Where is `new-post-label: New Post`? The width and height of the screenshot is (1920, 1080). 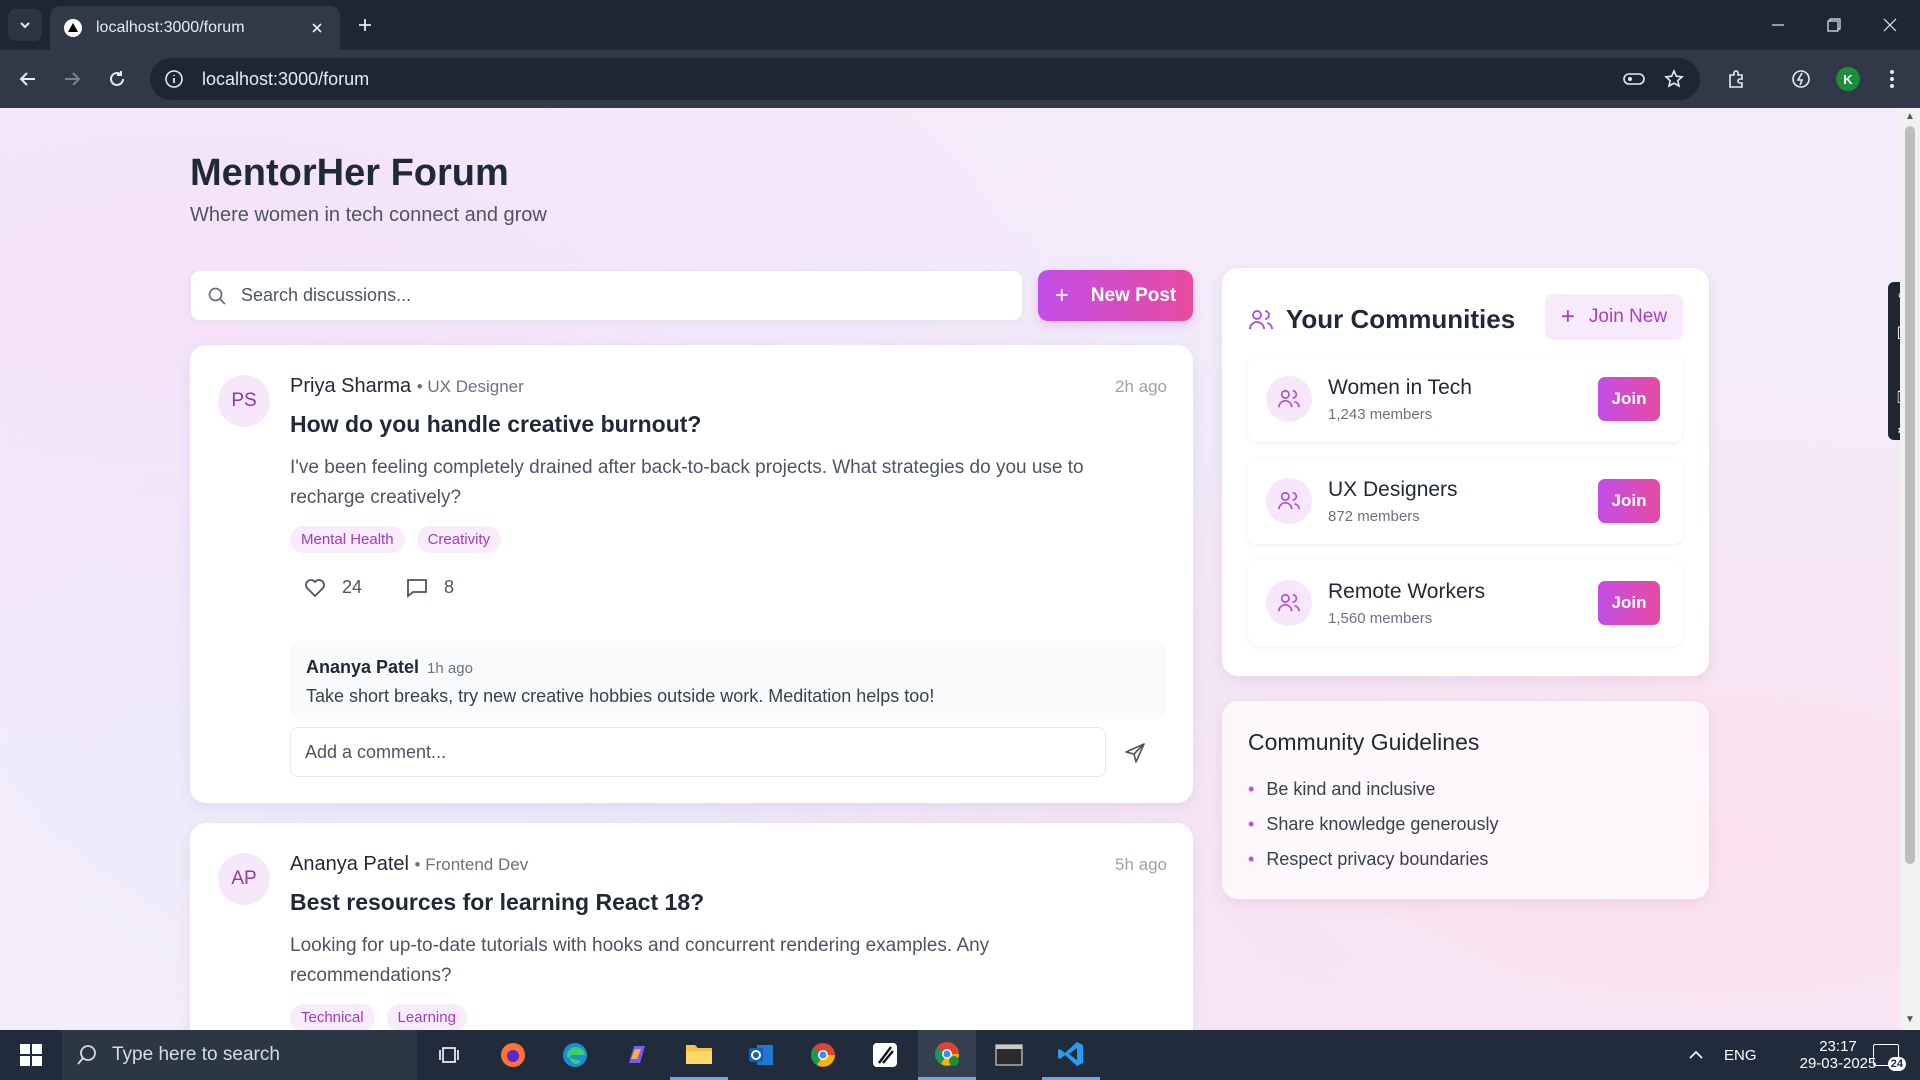
new-post-label: New Post is located at coordinates (1133, 295).